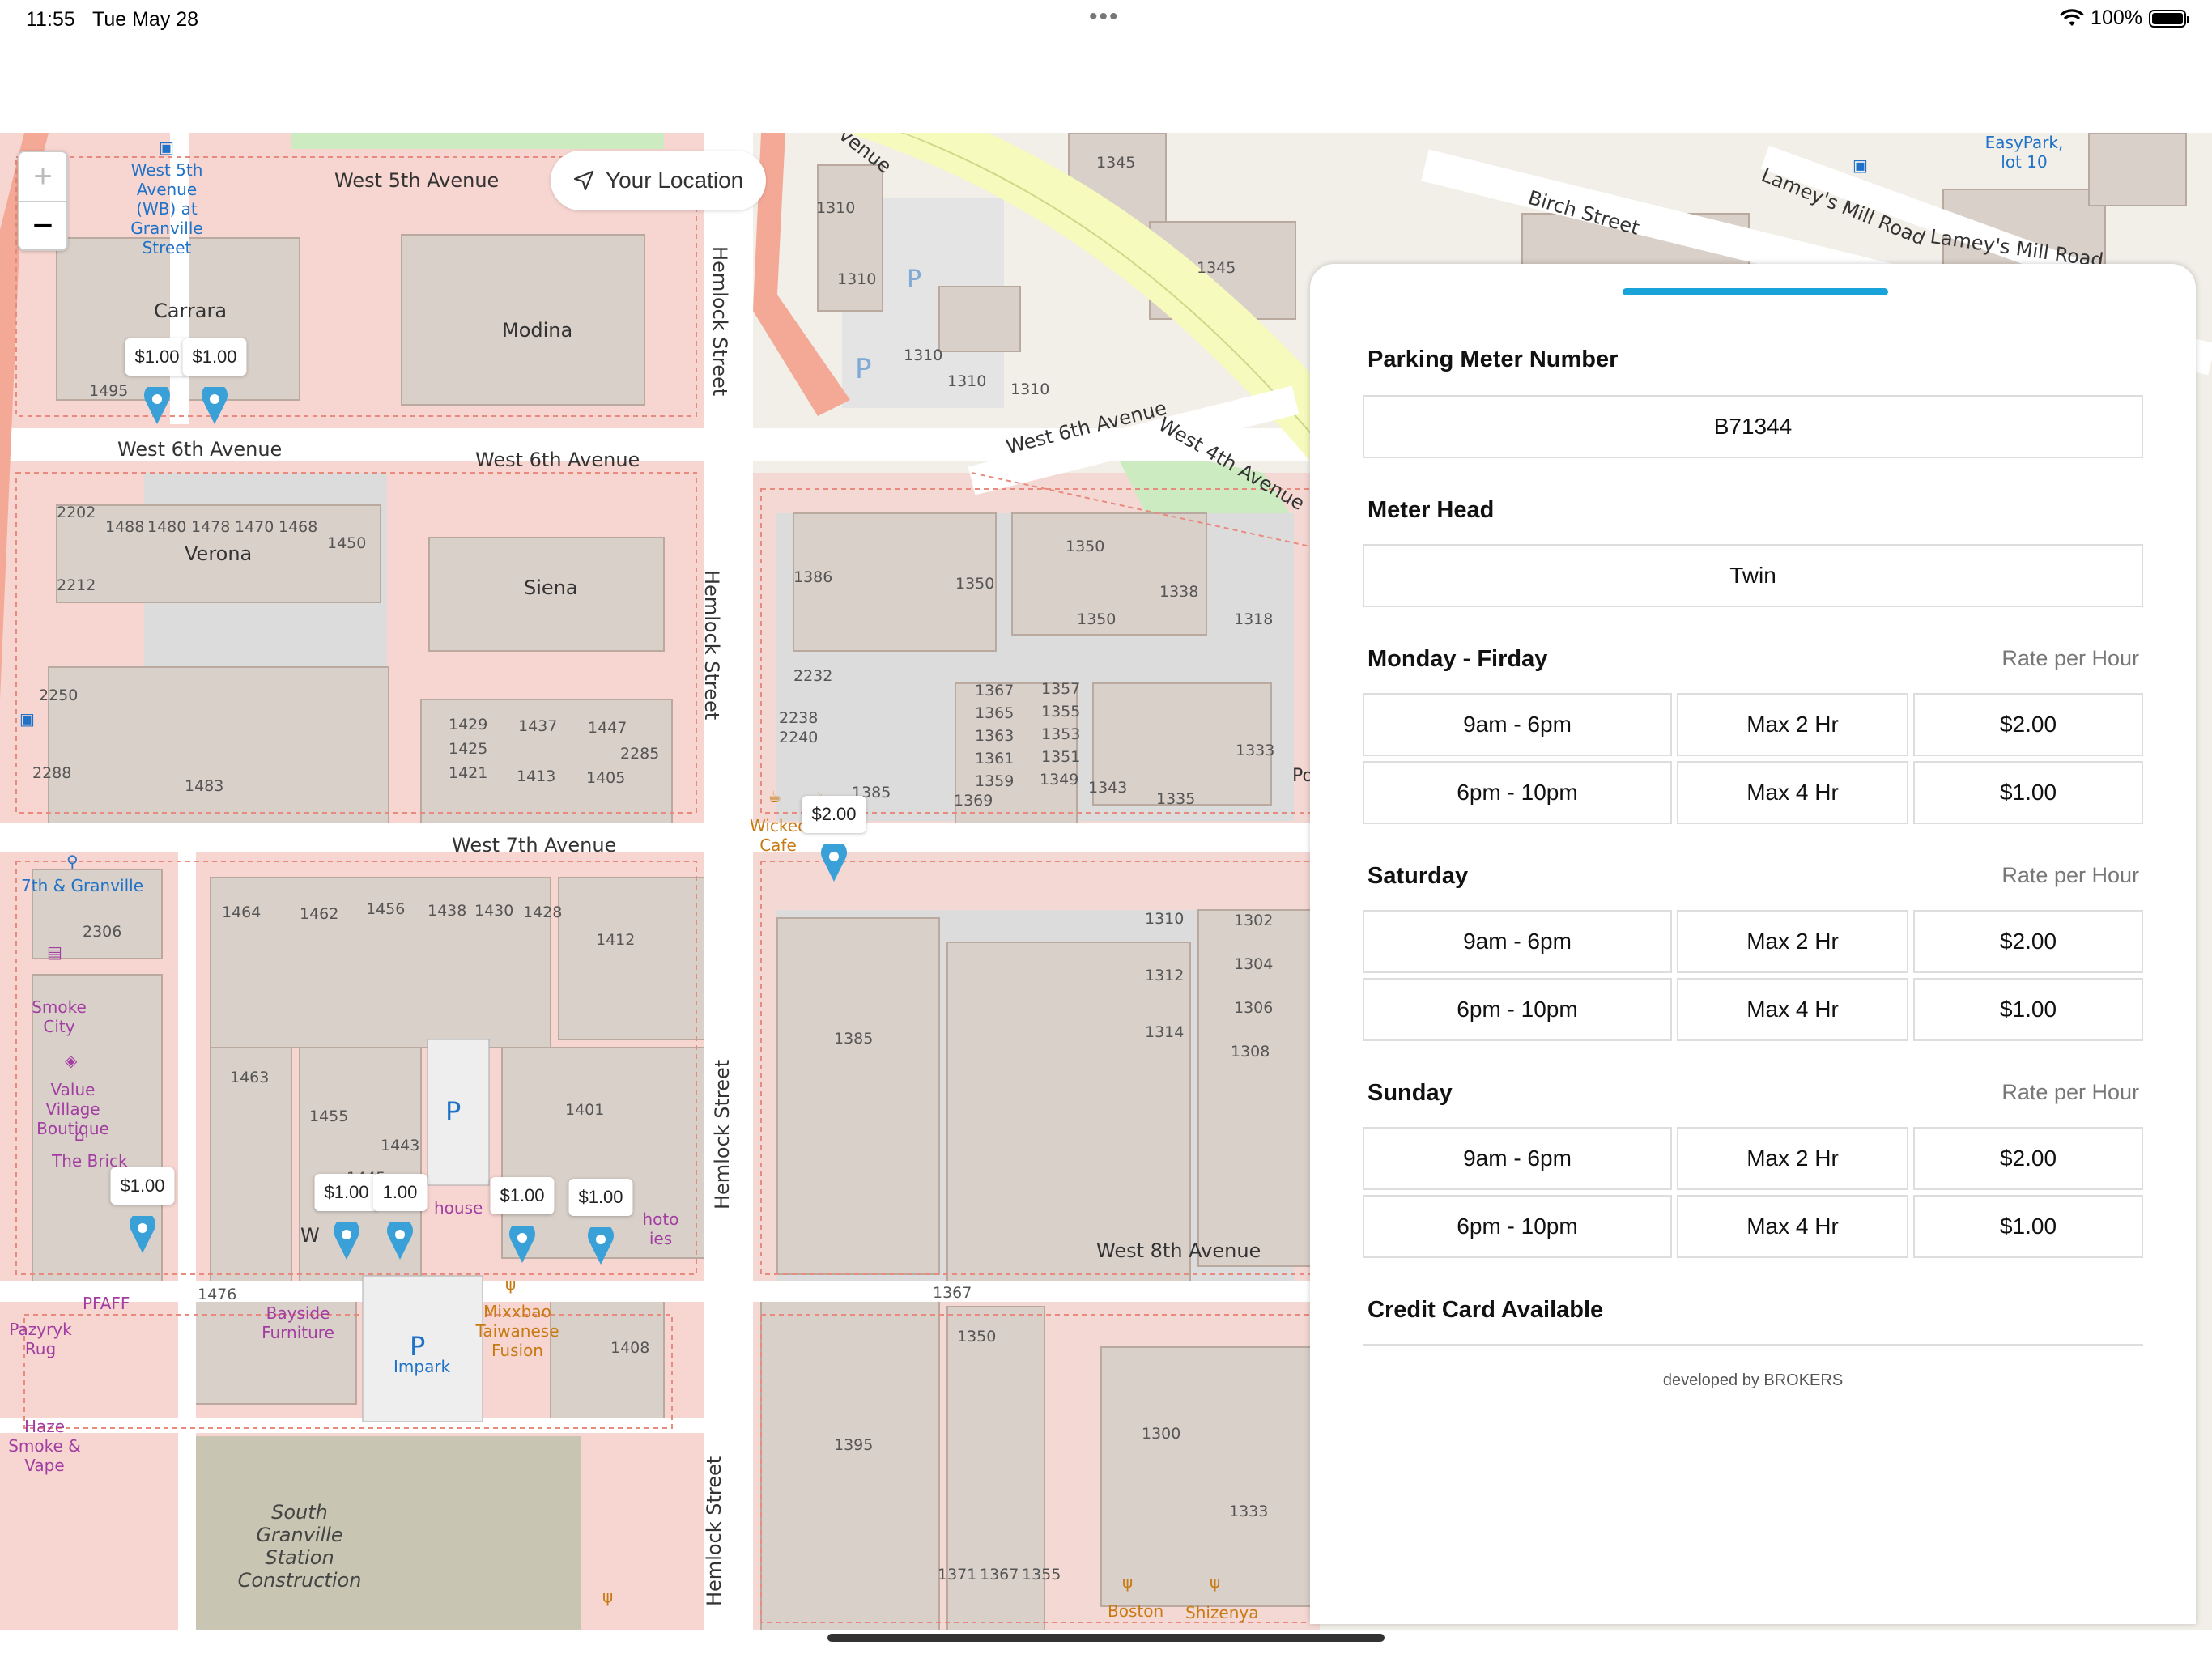 The width and height of the screenshot is (2212, 1658). Describe the element at coordinates (55, 952) in the screenshot. I see `shop-icon: ▤` at that location.